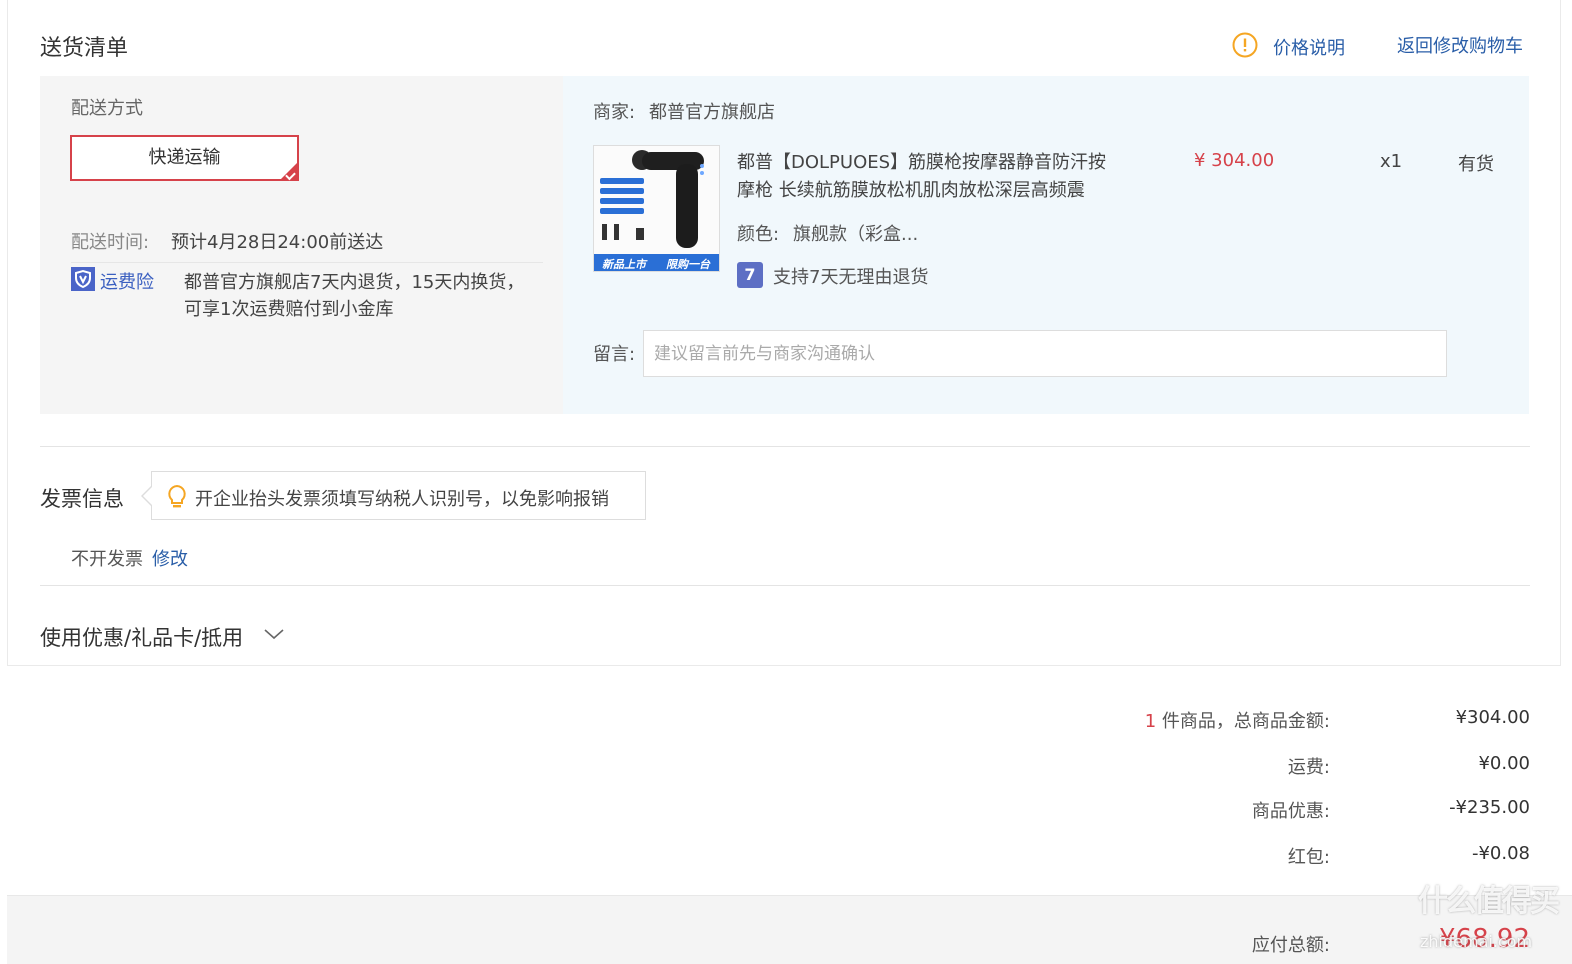 The height and width of the screenshot is (964, 1572). What do you see at coordinates (614, 354) in the screenshot?
I see `message-label: 留言:` at bounding box center [614, 354].